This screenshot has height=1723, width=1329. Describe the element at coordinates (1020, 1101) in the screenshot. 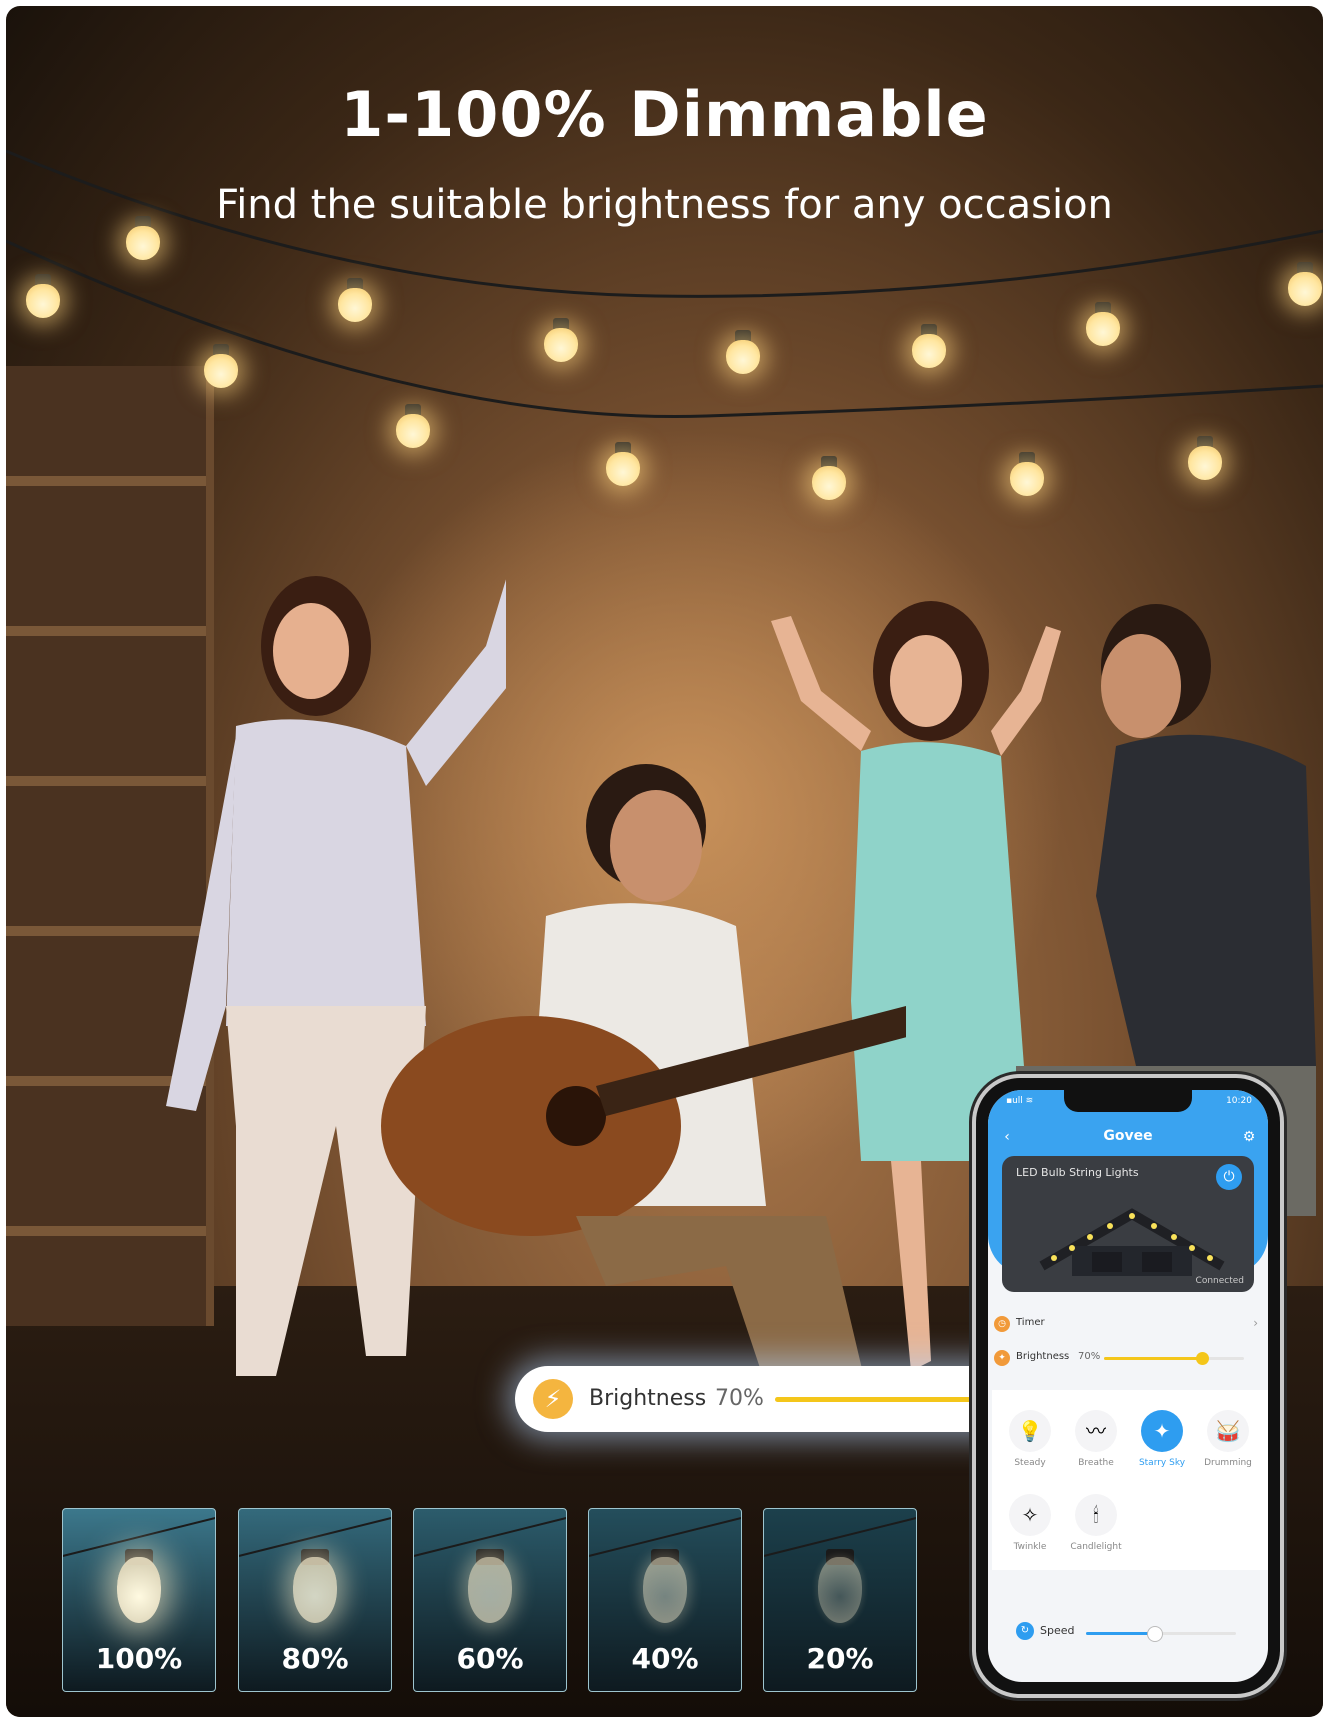

I see `status-signal: ▪︎ull ≋` at that location.